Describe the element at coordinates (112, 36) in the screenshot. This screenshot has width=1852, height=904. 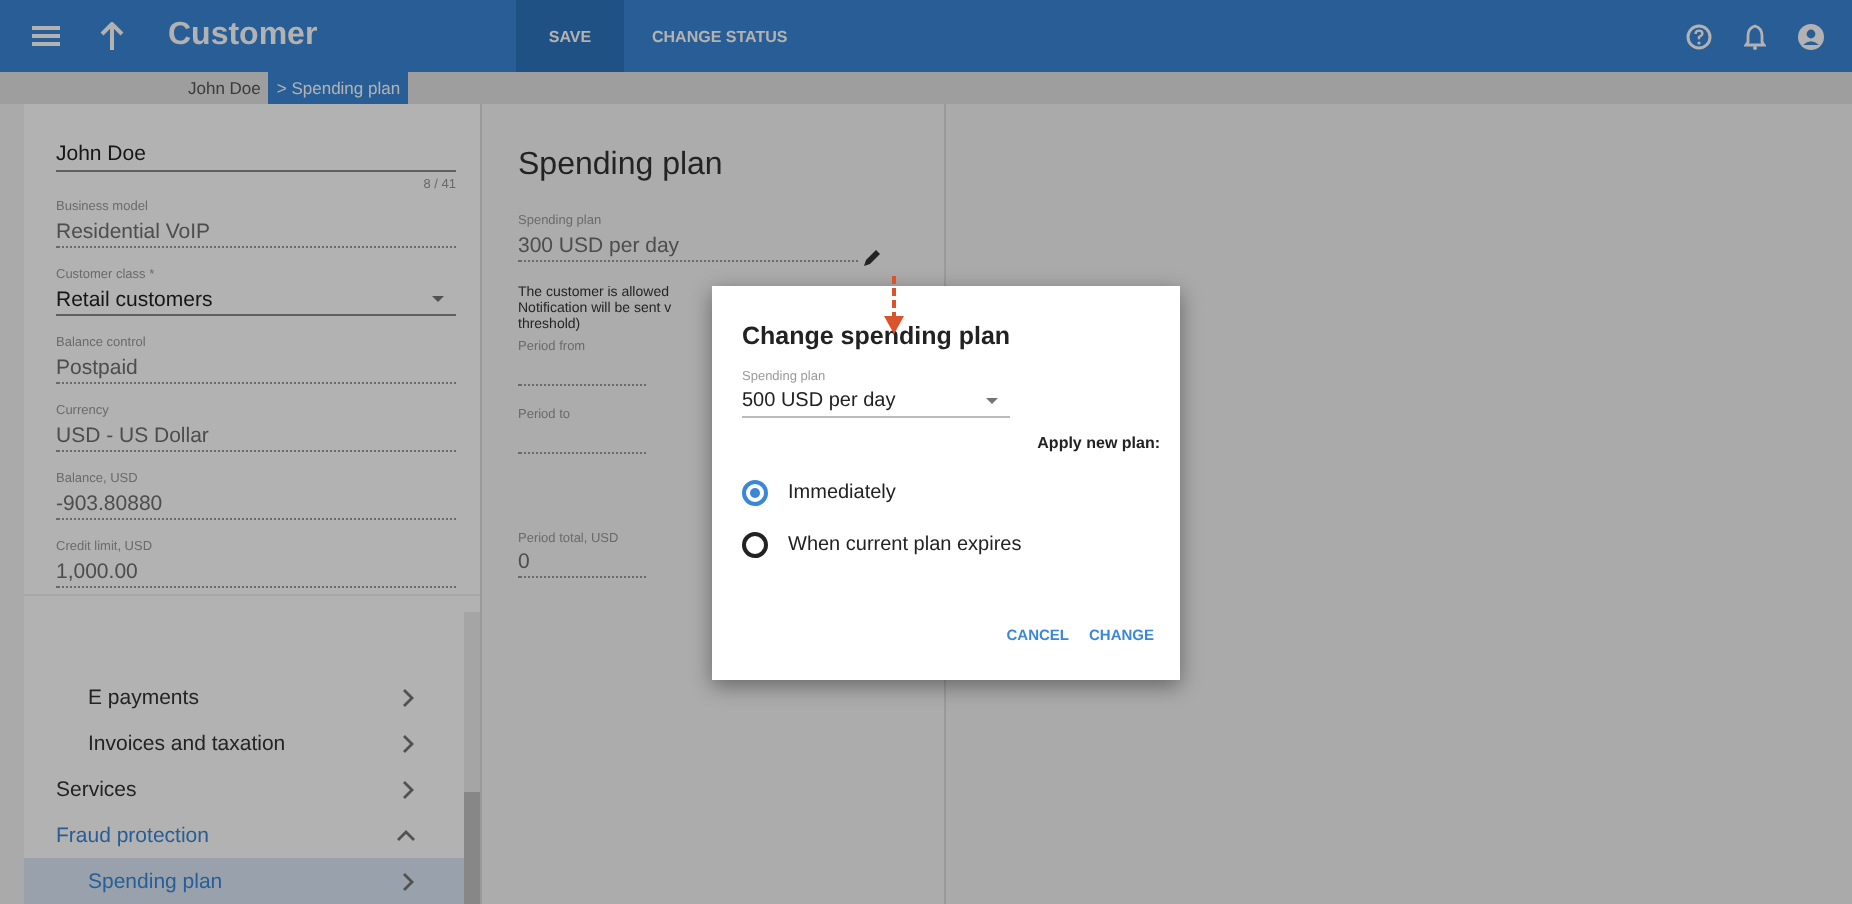
I see `up-arrow-icon` at that location.